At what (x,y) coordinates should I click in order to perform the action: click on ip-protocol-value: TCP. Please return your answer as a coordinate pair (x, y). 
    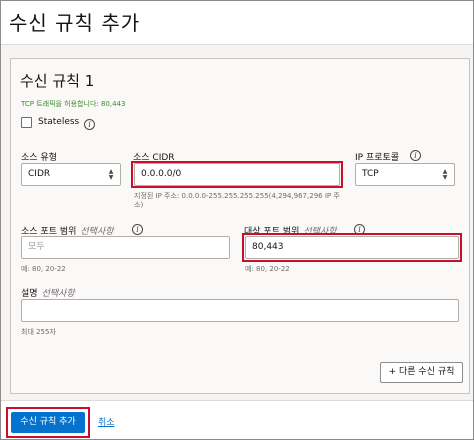
    Looking at the image, I should click on (370, 174).